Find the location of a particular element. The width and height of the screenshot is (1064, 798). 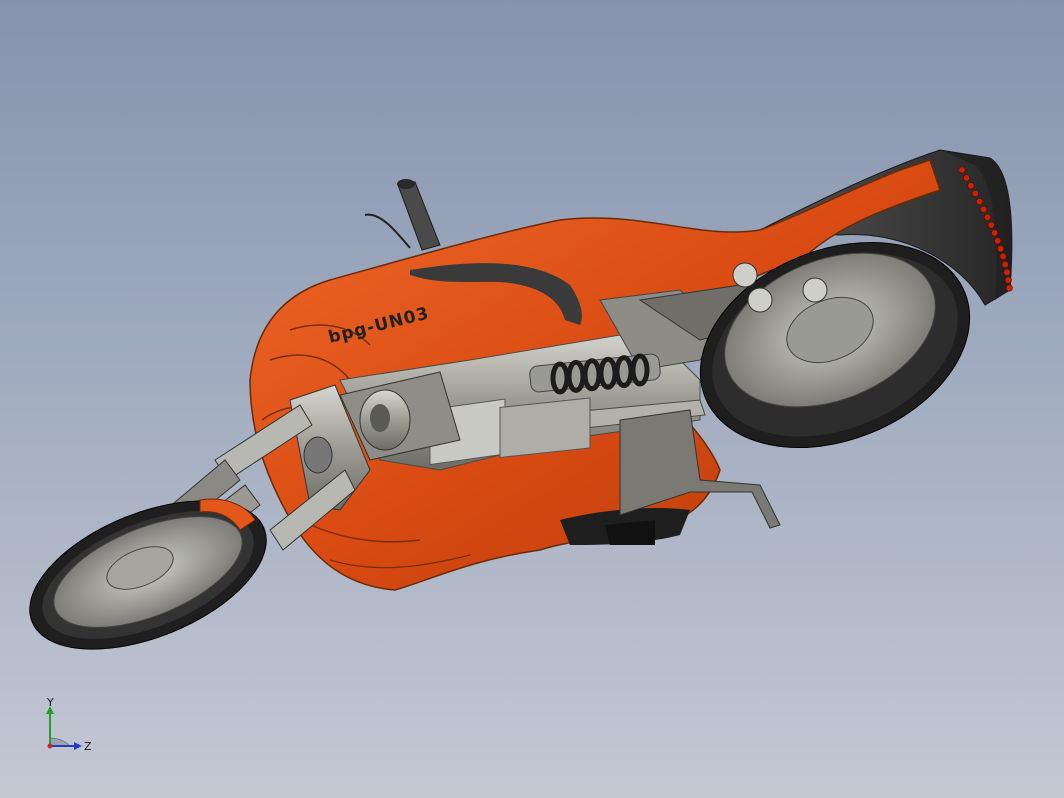

triad-z-label: Z is located at coordinates (88, 746).